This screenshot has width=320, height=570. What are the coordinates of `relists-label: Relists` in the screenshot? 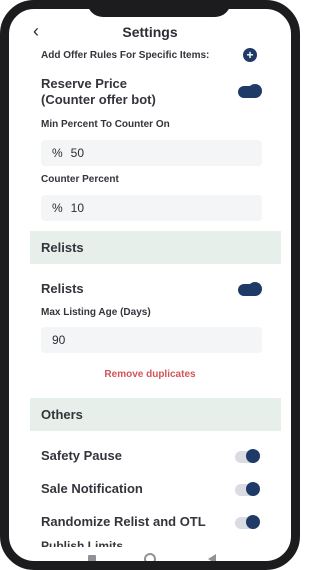 It's located at (62, 288).